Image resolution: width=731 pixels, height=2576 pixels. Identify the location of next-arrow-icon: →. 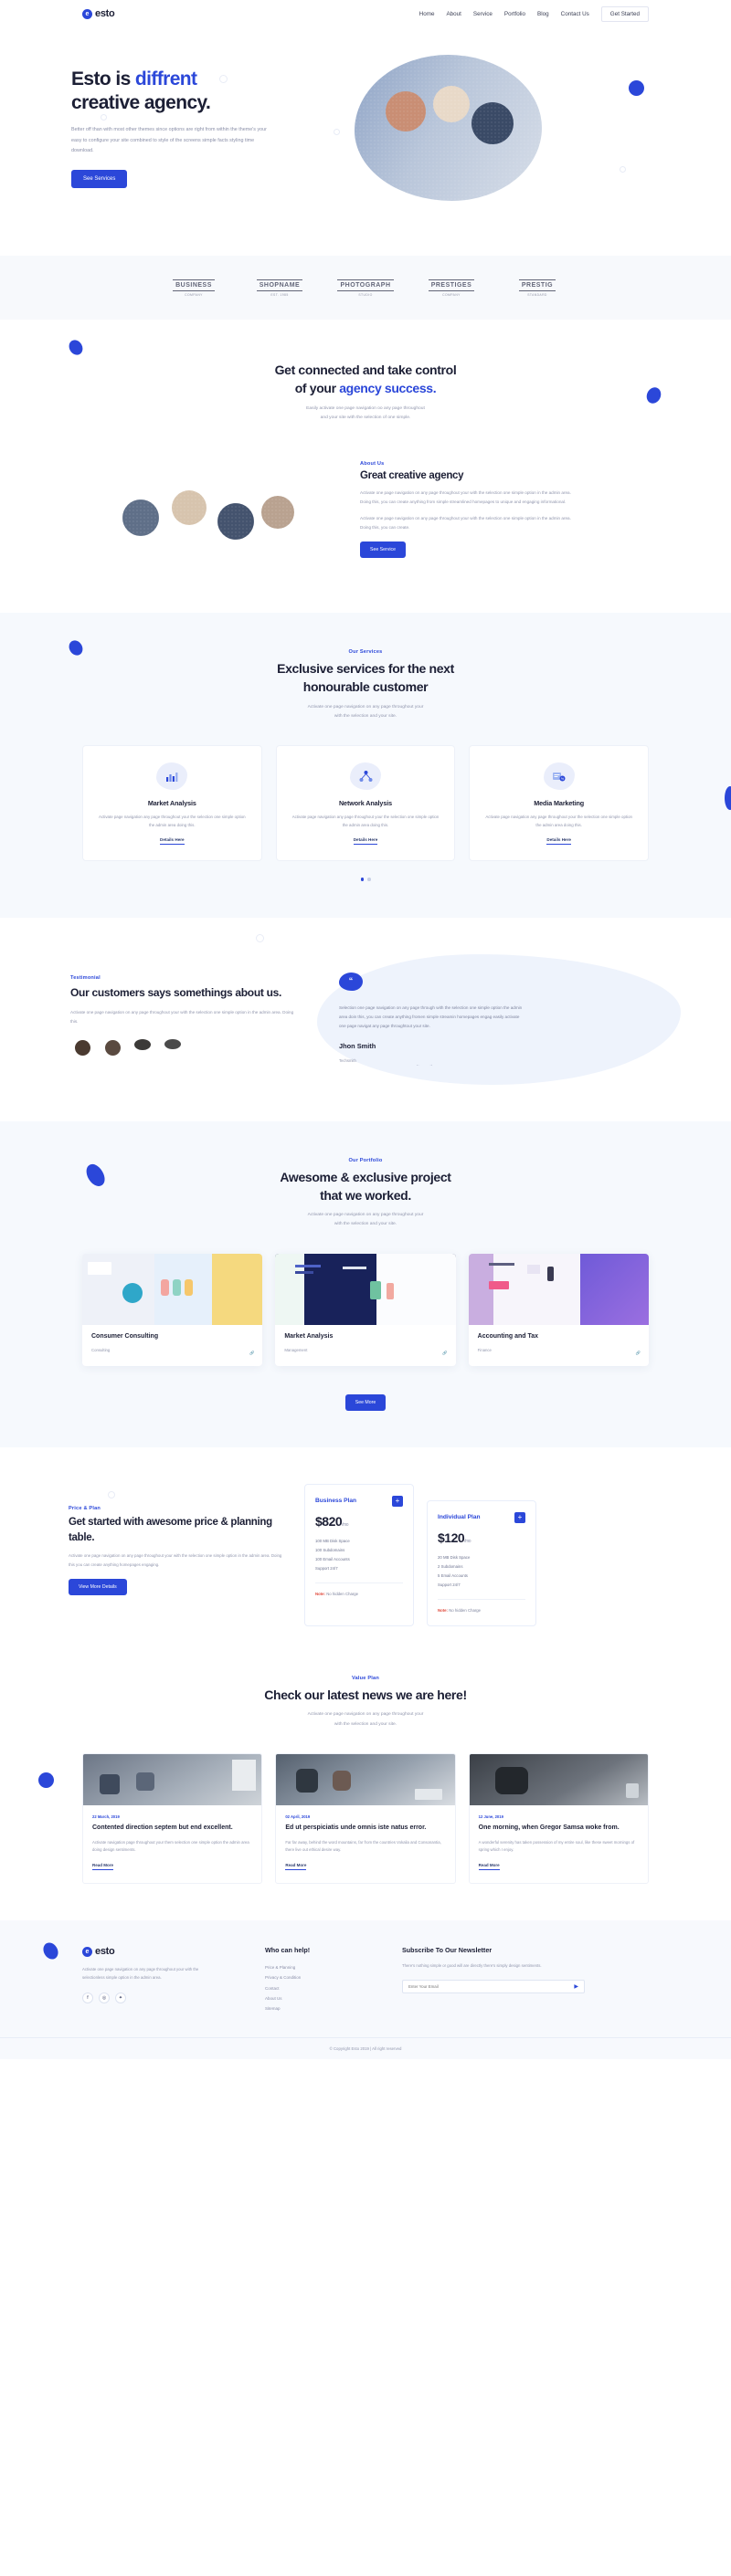
(430, 1064).